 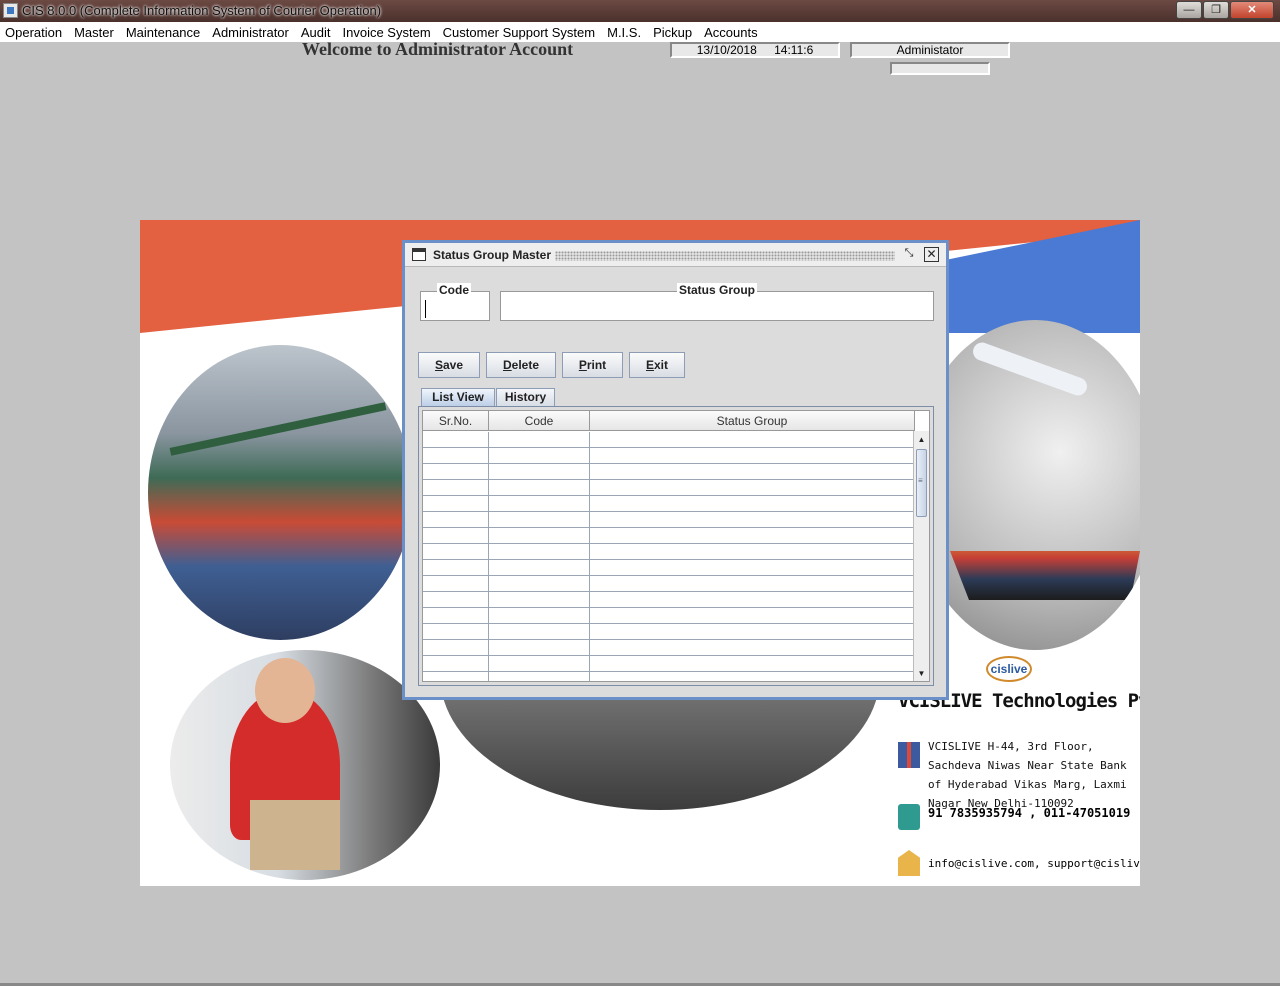 What do you see at coordinates (672, 32) in the screenshot?
I see `menu-pickup: Pickup` at bounding box center [672, 32].